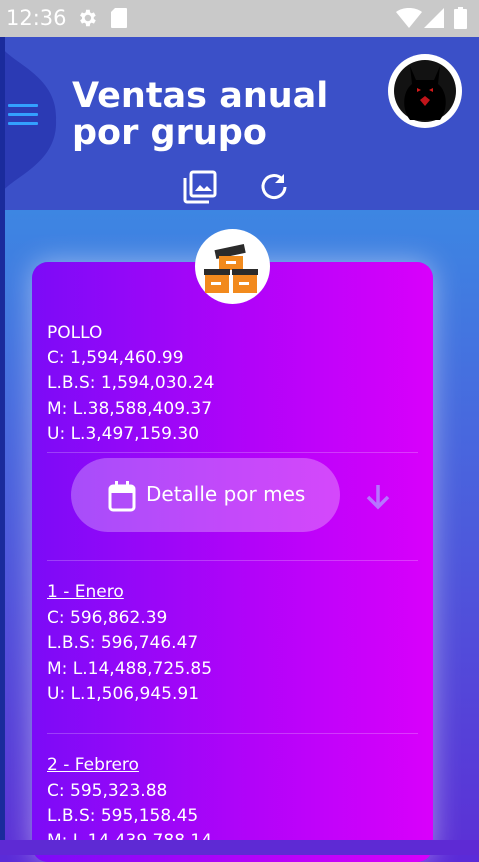 This screenshot has height=862, width=479. What do you see at coordinates (200, 114) in the screenshot?
I see `page-title: Ventas anual por grupo` at bounding box center [200, 114].